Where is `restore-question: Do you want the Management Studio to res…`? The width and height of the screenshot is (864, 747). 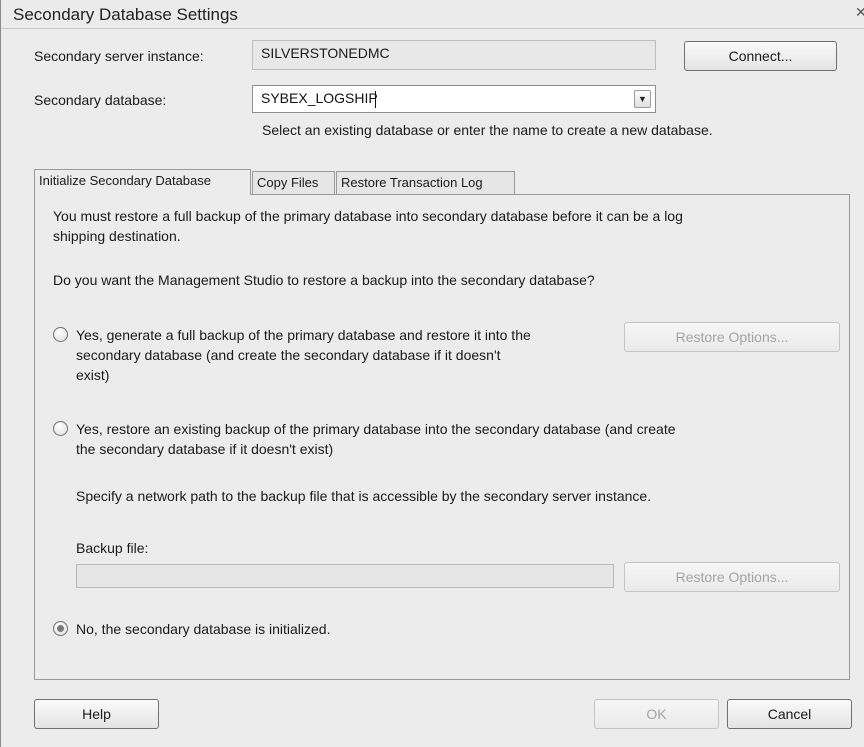
restore-question: Do you want the Management Studio to res… is located at coordinates (324, 280).